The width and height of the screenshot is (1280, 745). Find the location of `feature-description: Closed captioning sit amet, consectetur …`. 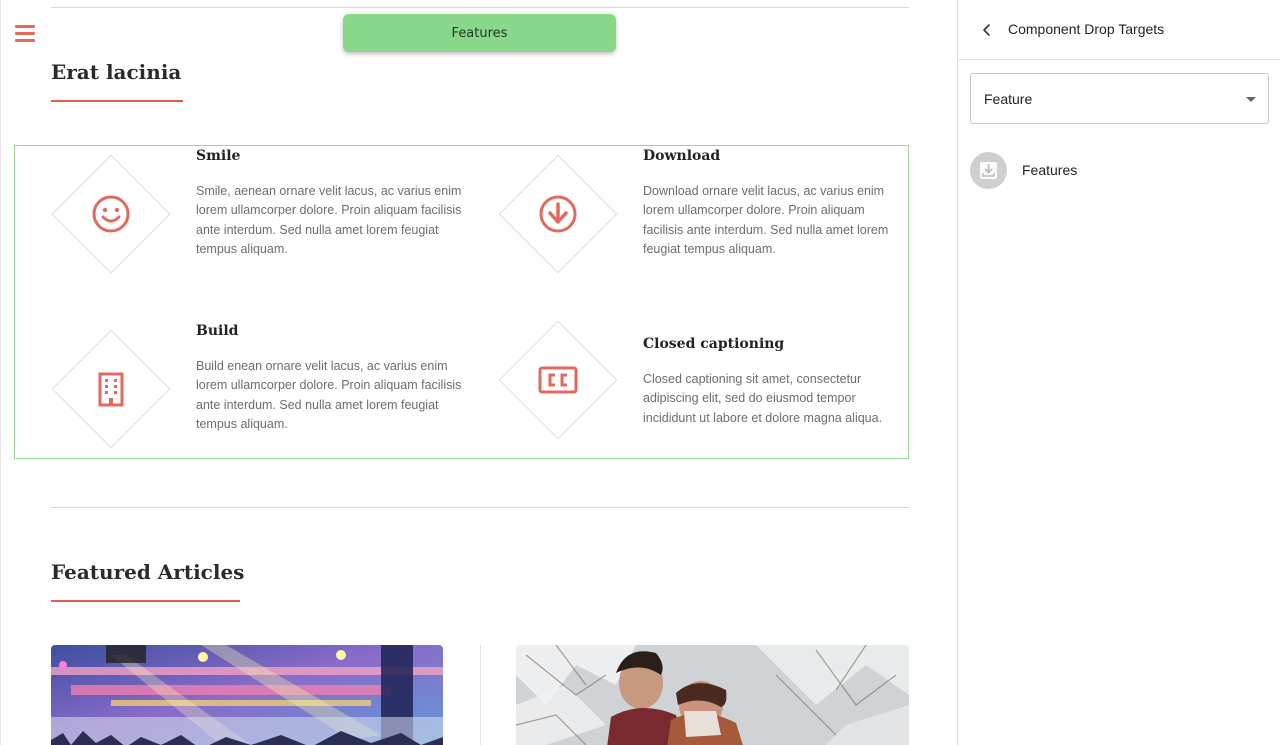

feature-description: Closed captioning sit amet, consectetur … is located at coordinates (763, 398).